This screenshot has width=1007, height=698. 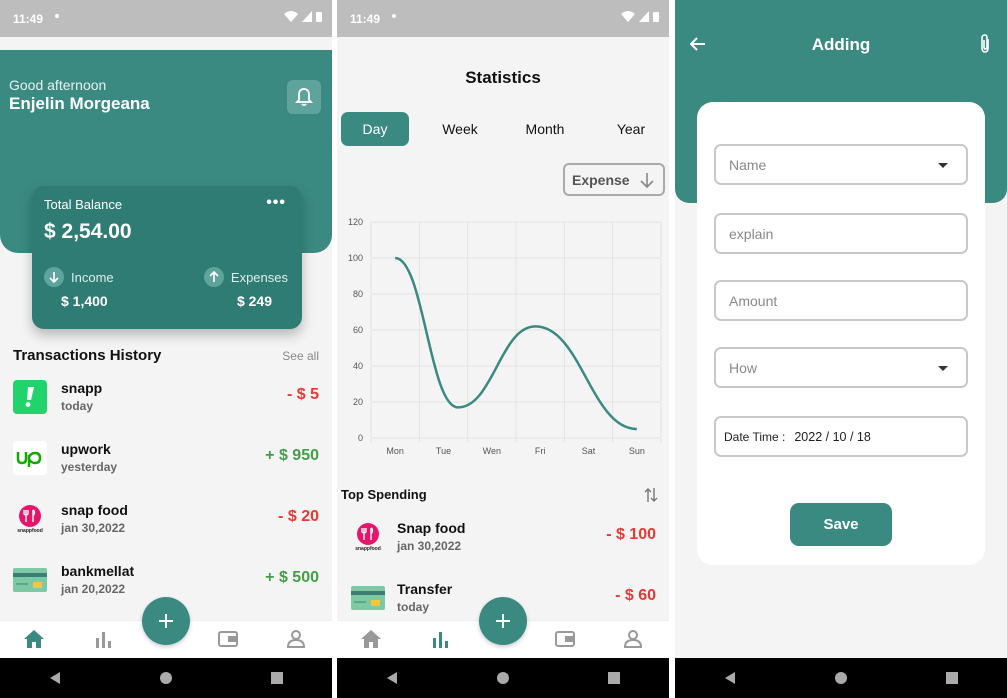 I want to click on date-time-label: Date Time :, so click(x=755, y=436).